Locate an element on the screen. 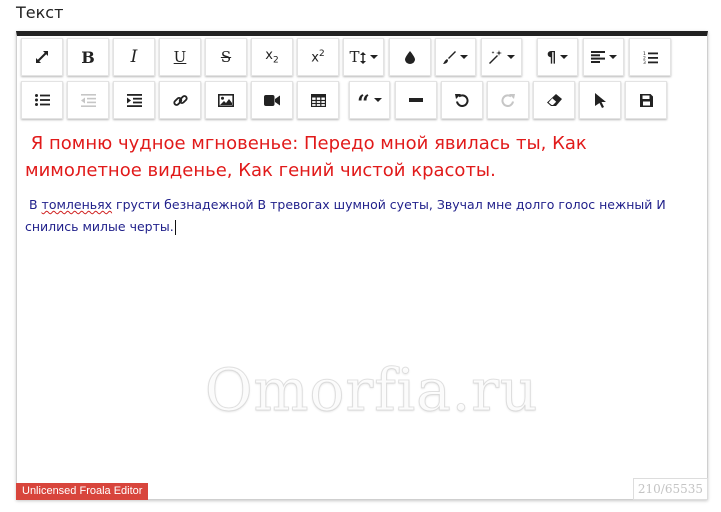 The height and width of the screenshot is (512, 721). license-badge: Unlicensed Froala Editor is located at coordinates (82, 491).